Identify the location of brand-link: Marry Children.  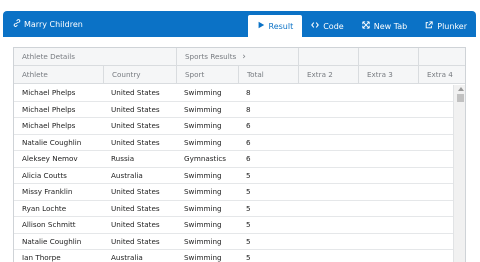
(48, 24).